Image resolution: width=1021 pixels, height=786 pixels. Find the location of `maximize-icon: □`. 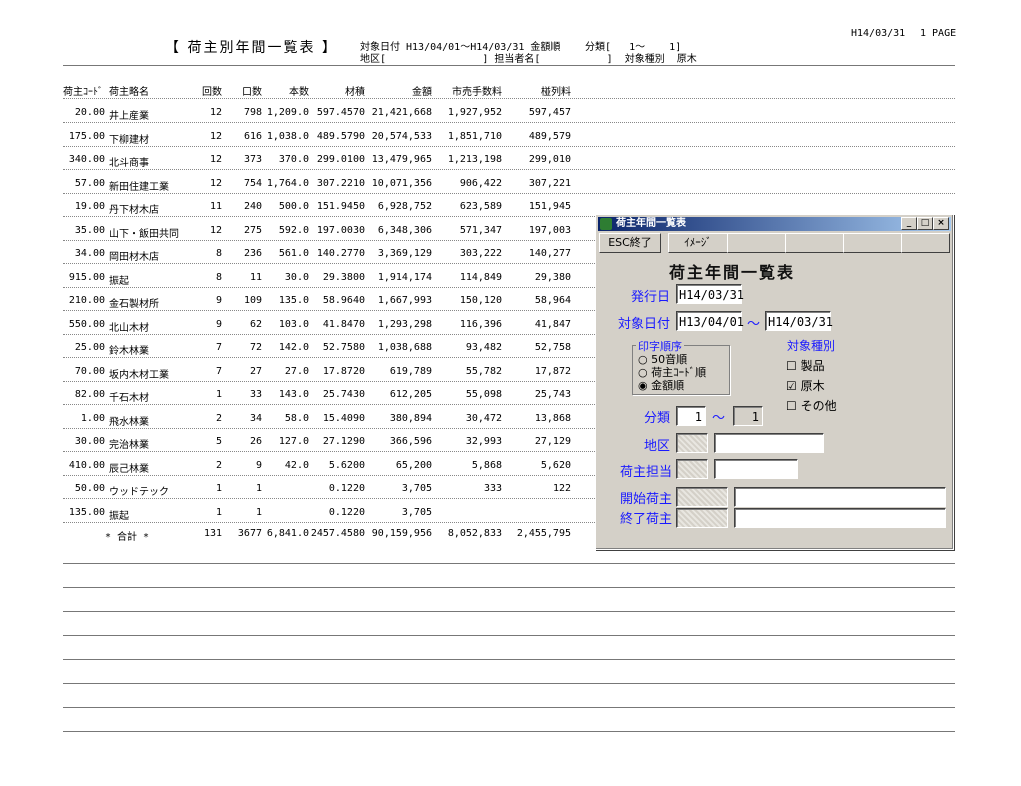

maximize-icon: □ is located at coordinates (925, 223).